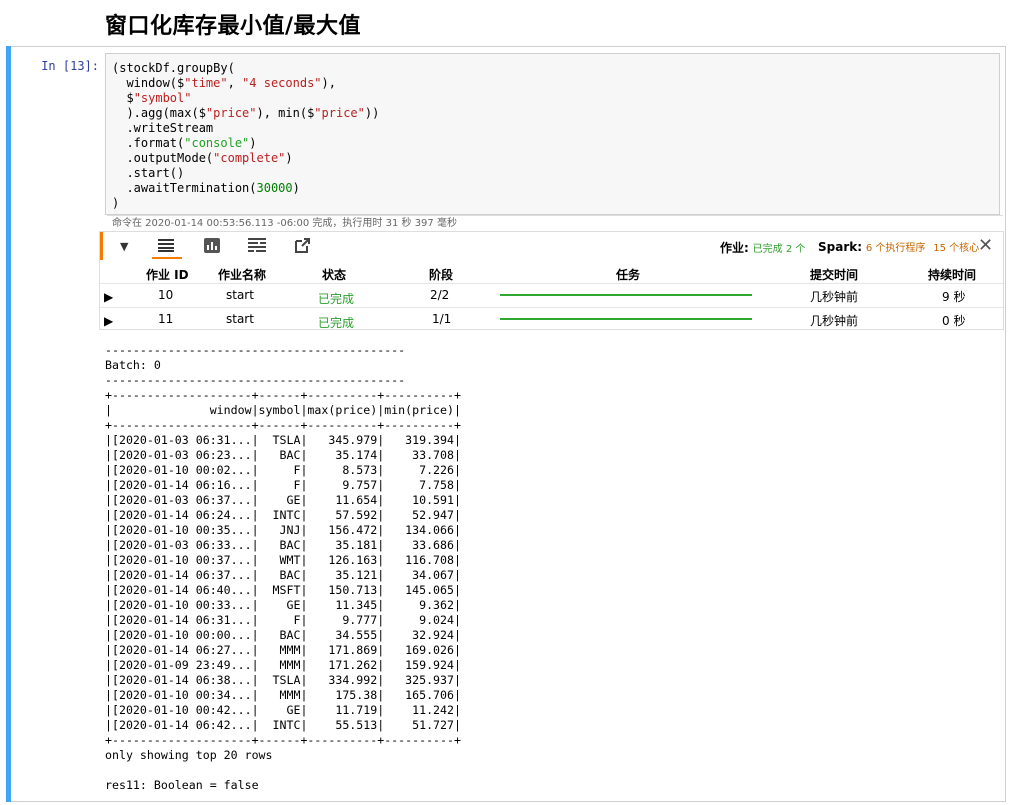  What do you see at coordinates (440, 295) in the screenshot?
I see `job-stages: 2/2` at bounding box center [440, 295].